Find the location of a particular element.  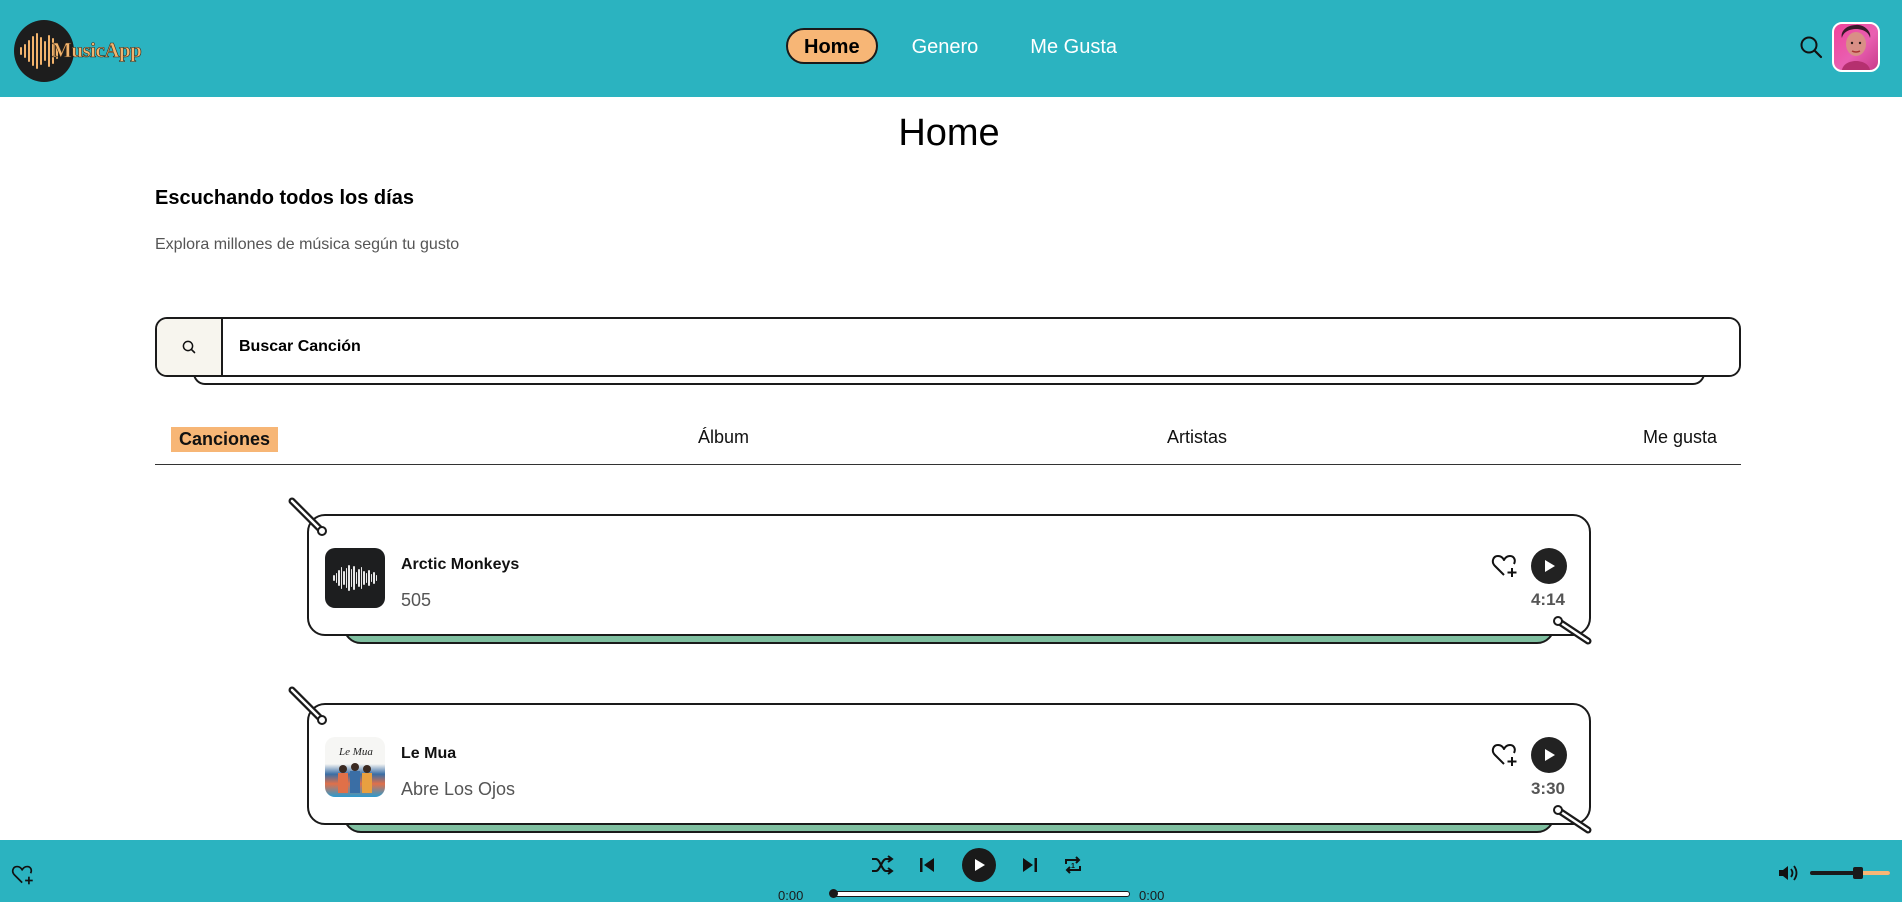

current-time: 0:00 is located at coordinates (791, 895).